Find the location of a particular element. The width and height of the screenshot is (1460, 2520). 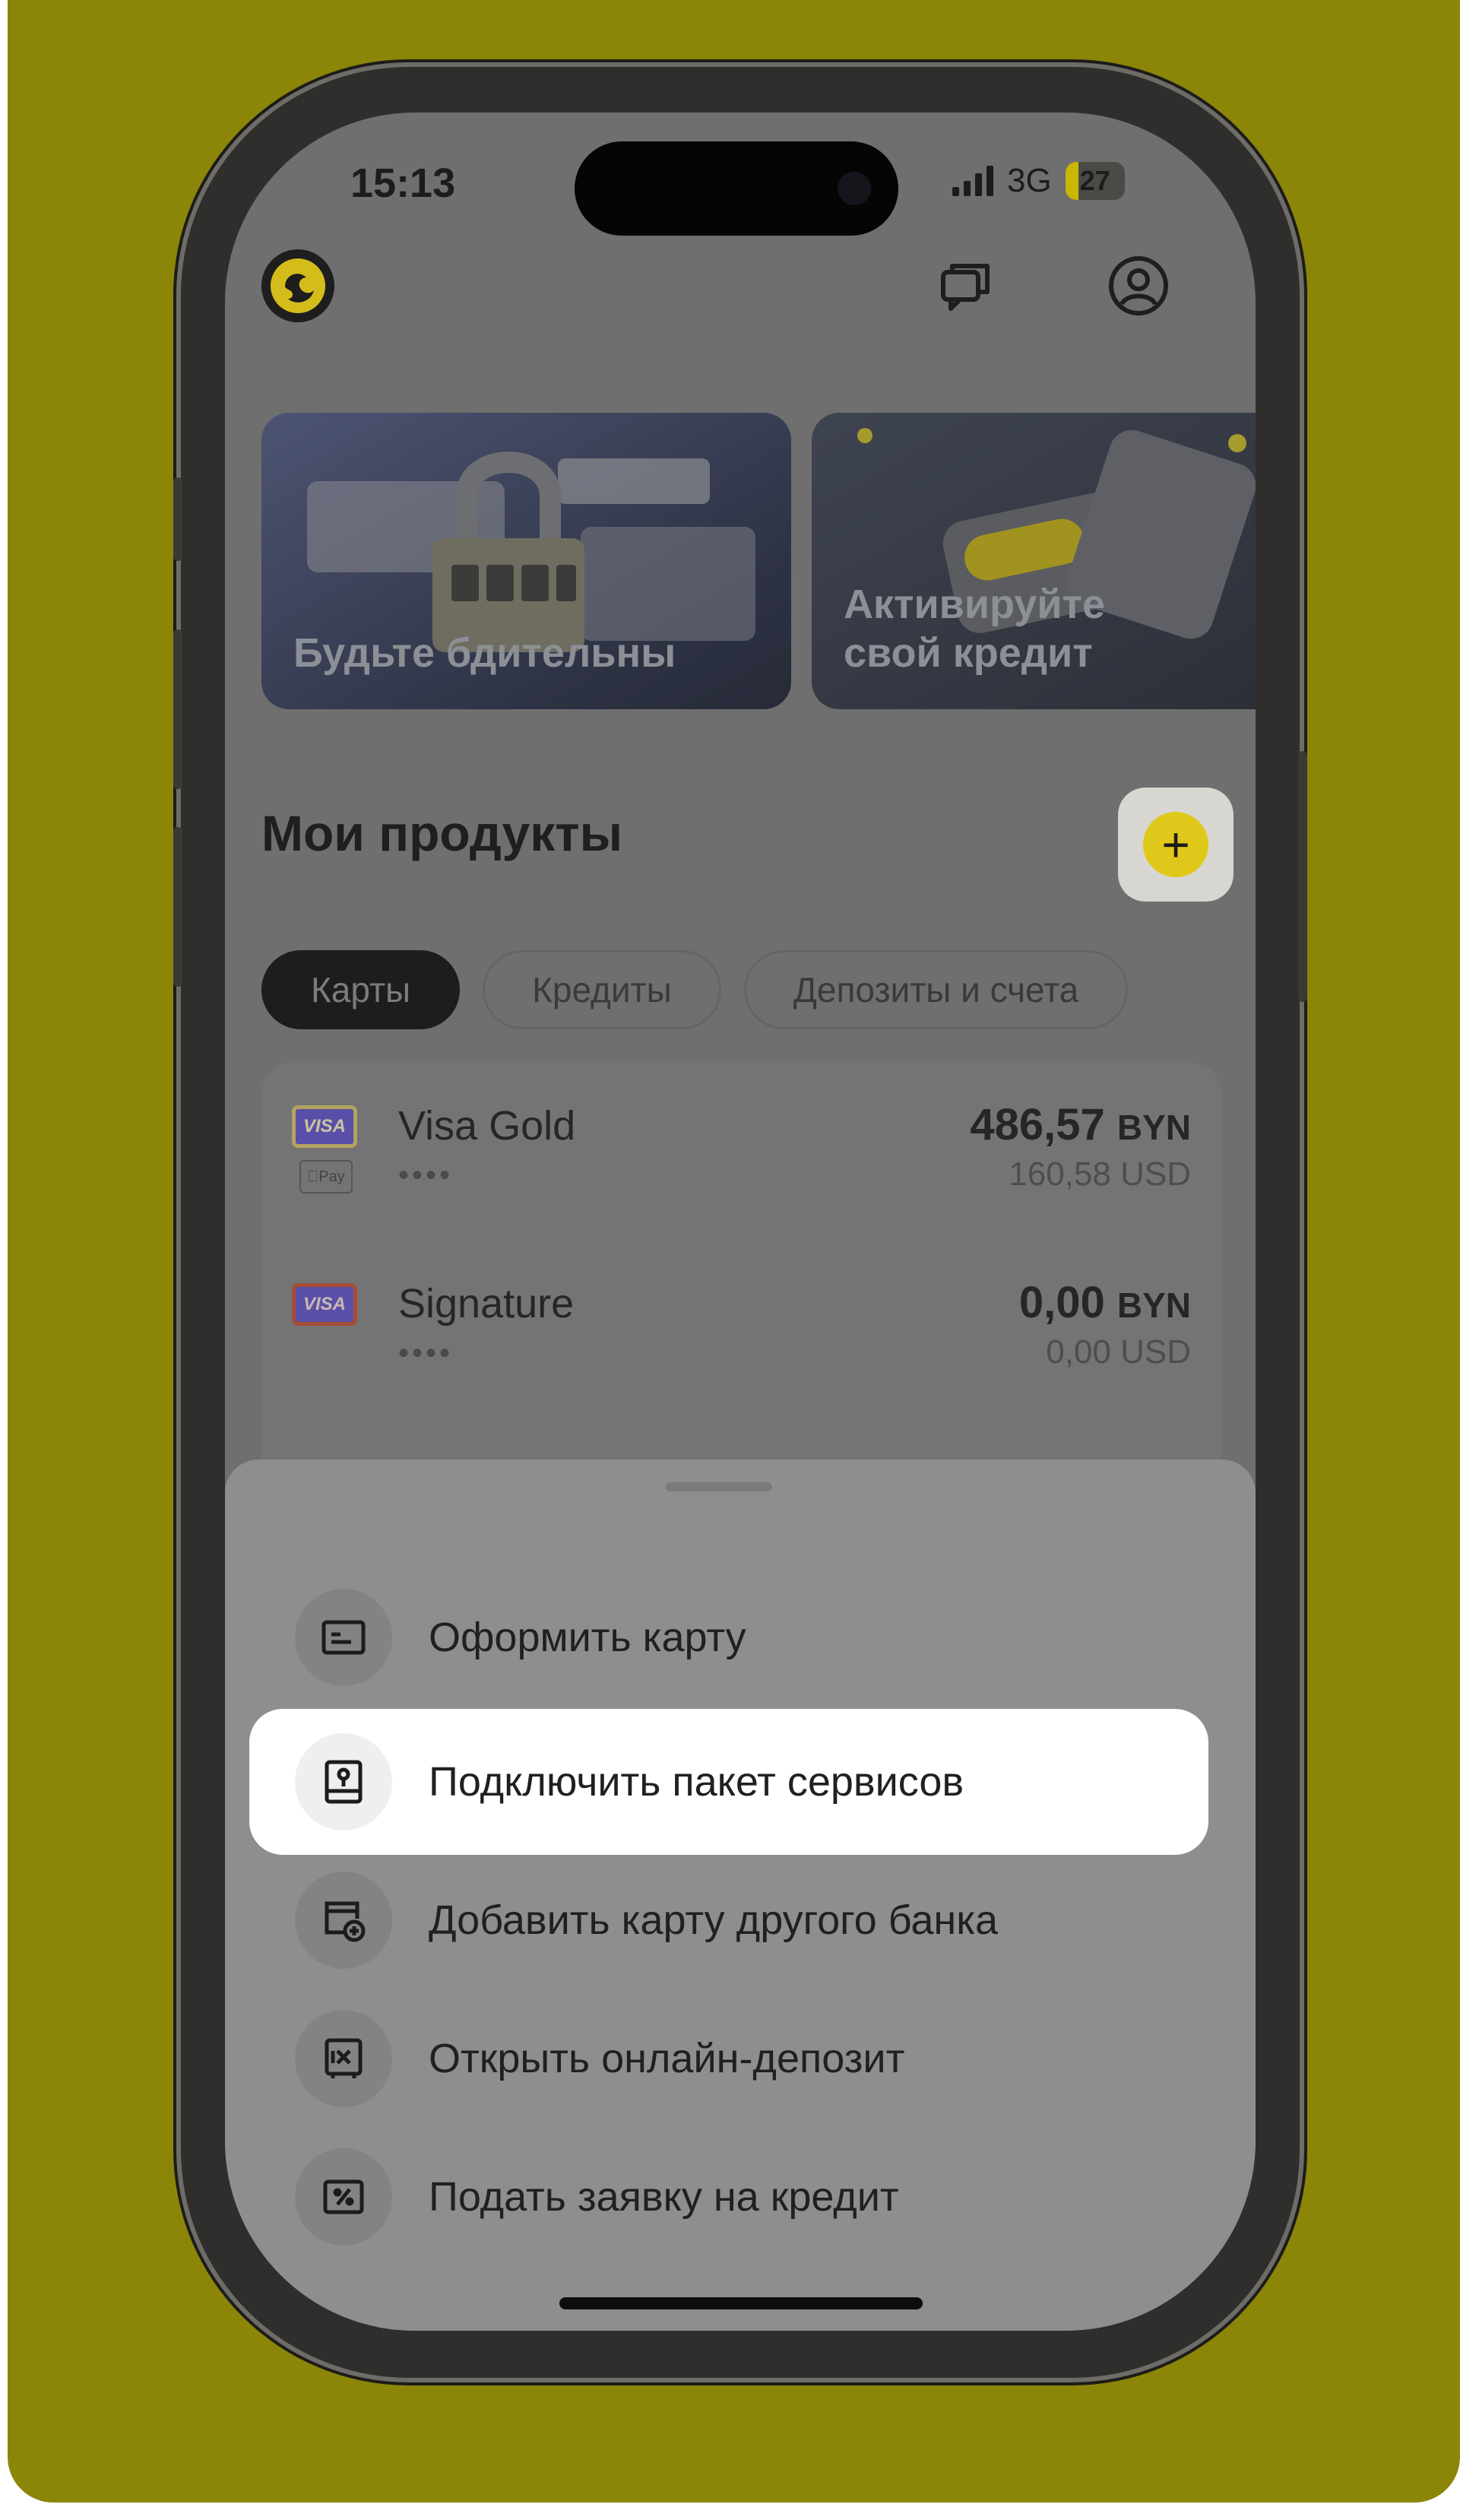

menu-item-service-package: Подключить пакет сервисов is located at coordinates (728, 1782).